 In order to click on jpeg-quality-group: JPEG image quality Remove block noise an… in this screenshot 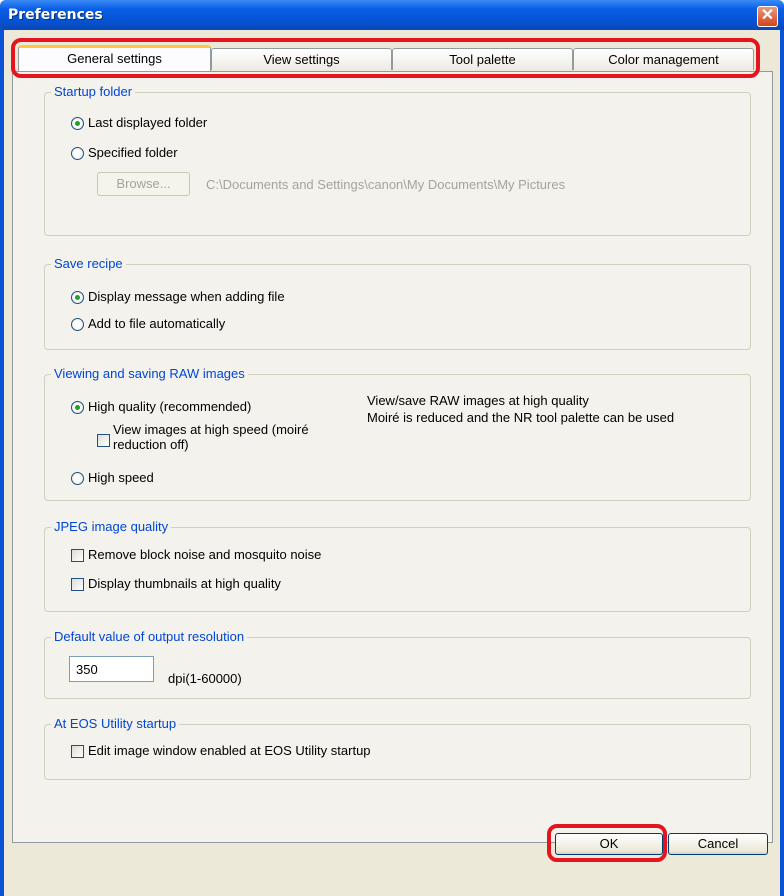, I will do `click(397, 565)`.